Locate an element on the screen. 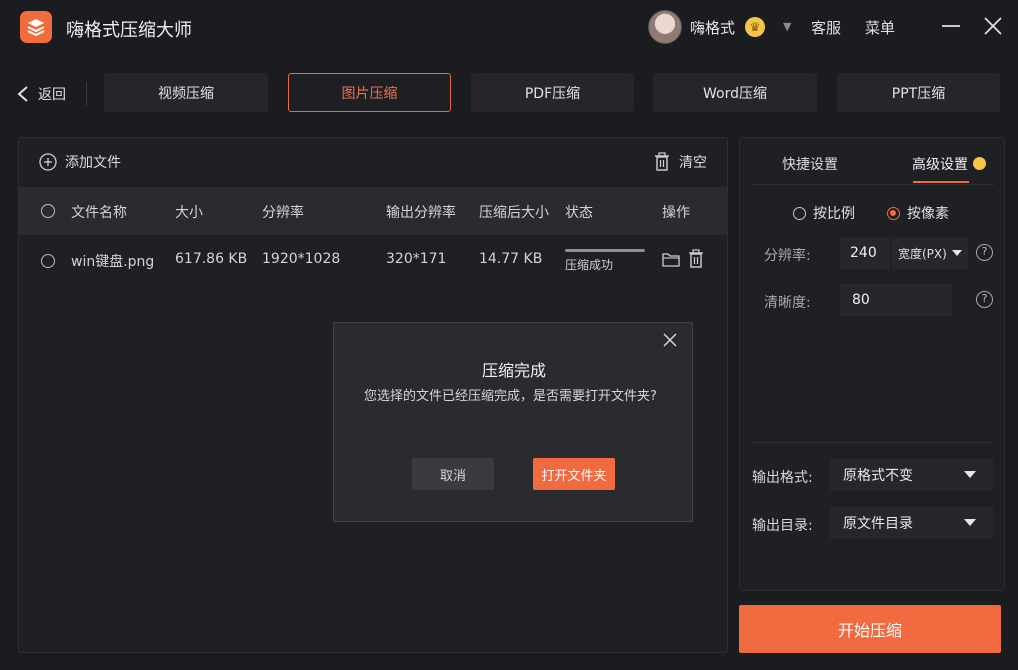 Image resolution: width=1018 pixels, height=670 pixels. service-link: 客服 is located at coordinates (826, 27).